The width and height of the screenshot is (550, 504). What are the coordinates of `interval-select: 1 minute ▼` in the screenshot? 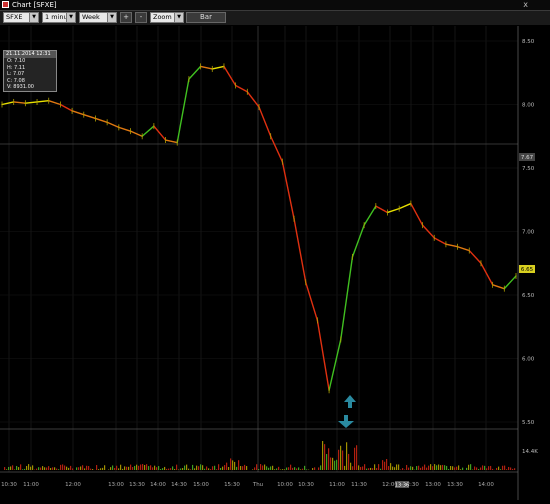 It's located at (59, 17).